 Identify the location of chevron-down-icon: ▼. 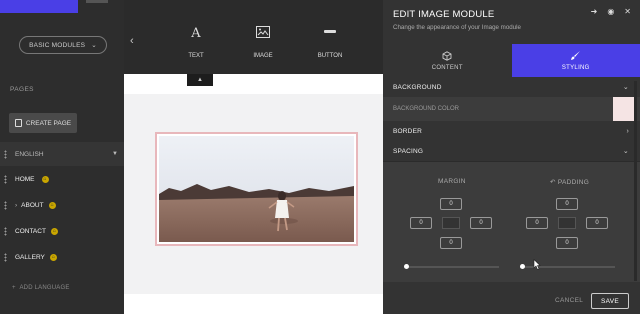
(115, 154).